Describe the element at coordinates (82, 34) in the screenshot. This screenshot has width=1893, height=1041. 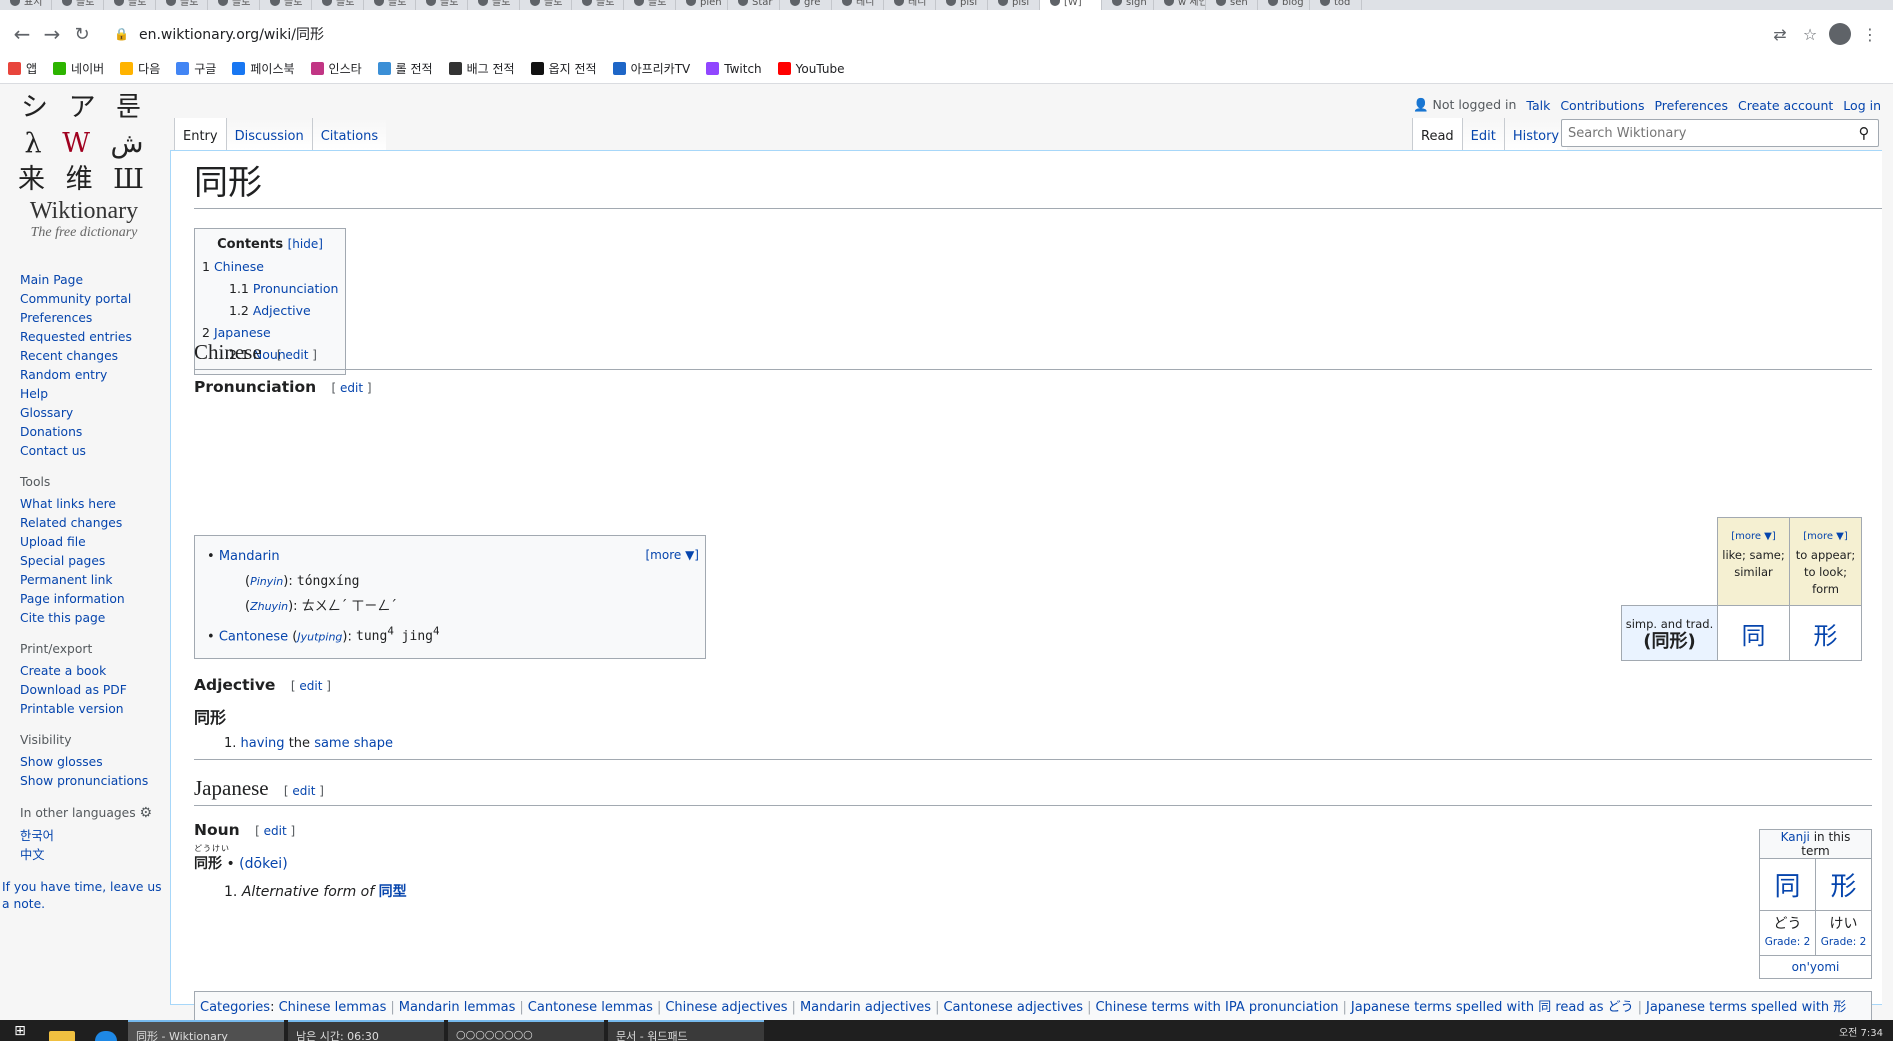
I see `reload-icon: ↻` at that location.